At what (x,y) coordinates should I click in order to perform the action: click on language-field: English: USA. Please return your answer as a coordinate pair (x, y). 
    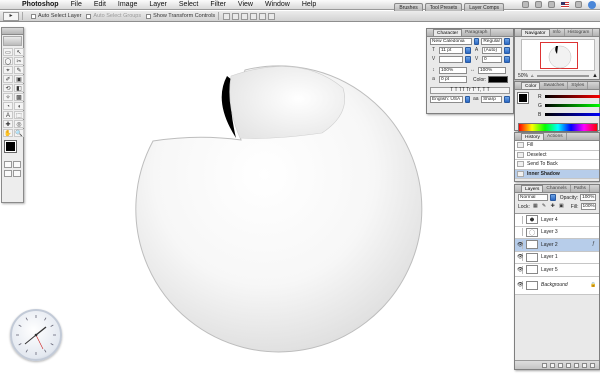
    Looking at the image, I should click on (446, 99).